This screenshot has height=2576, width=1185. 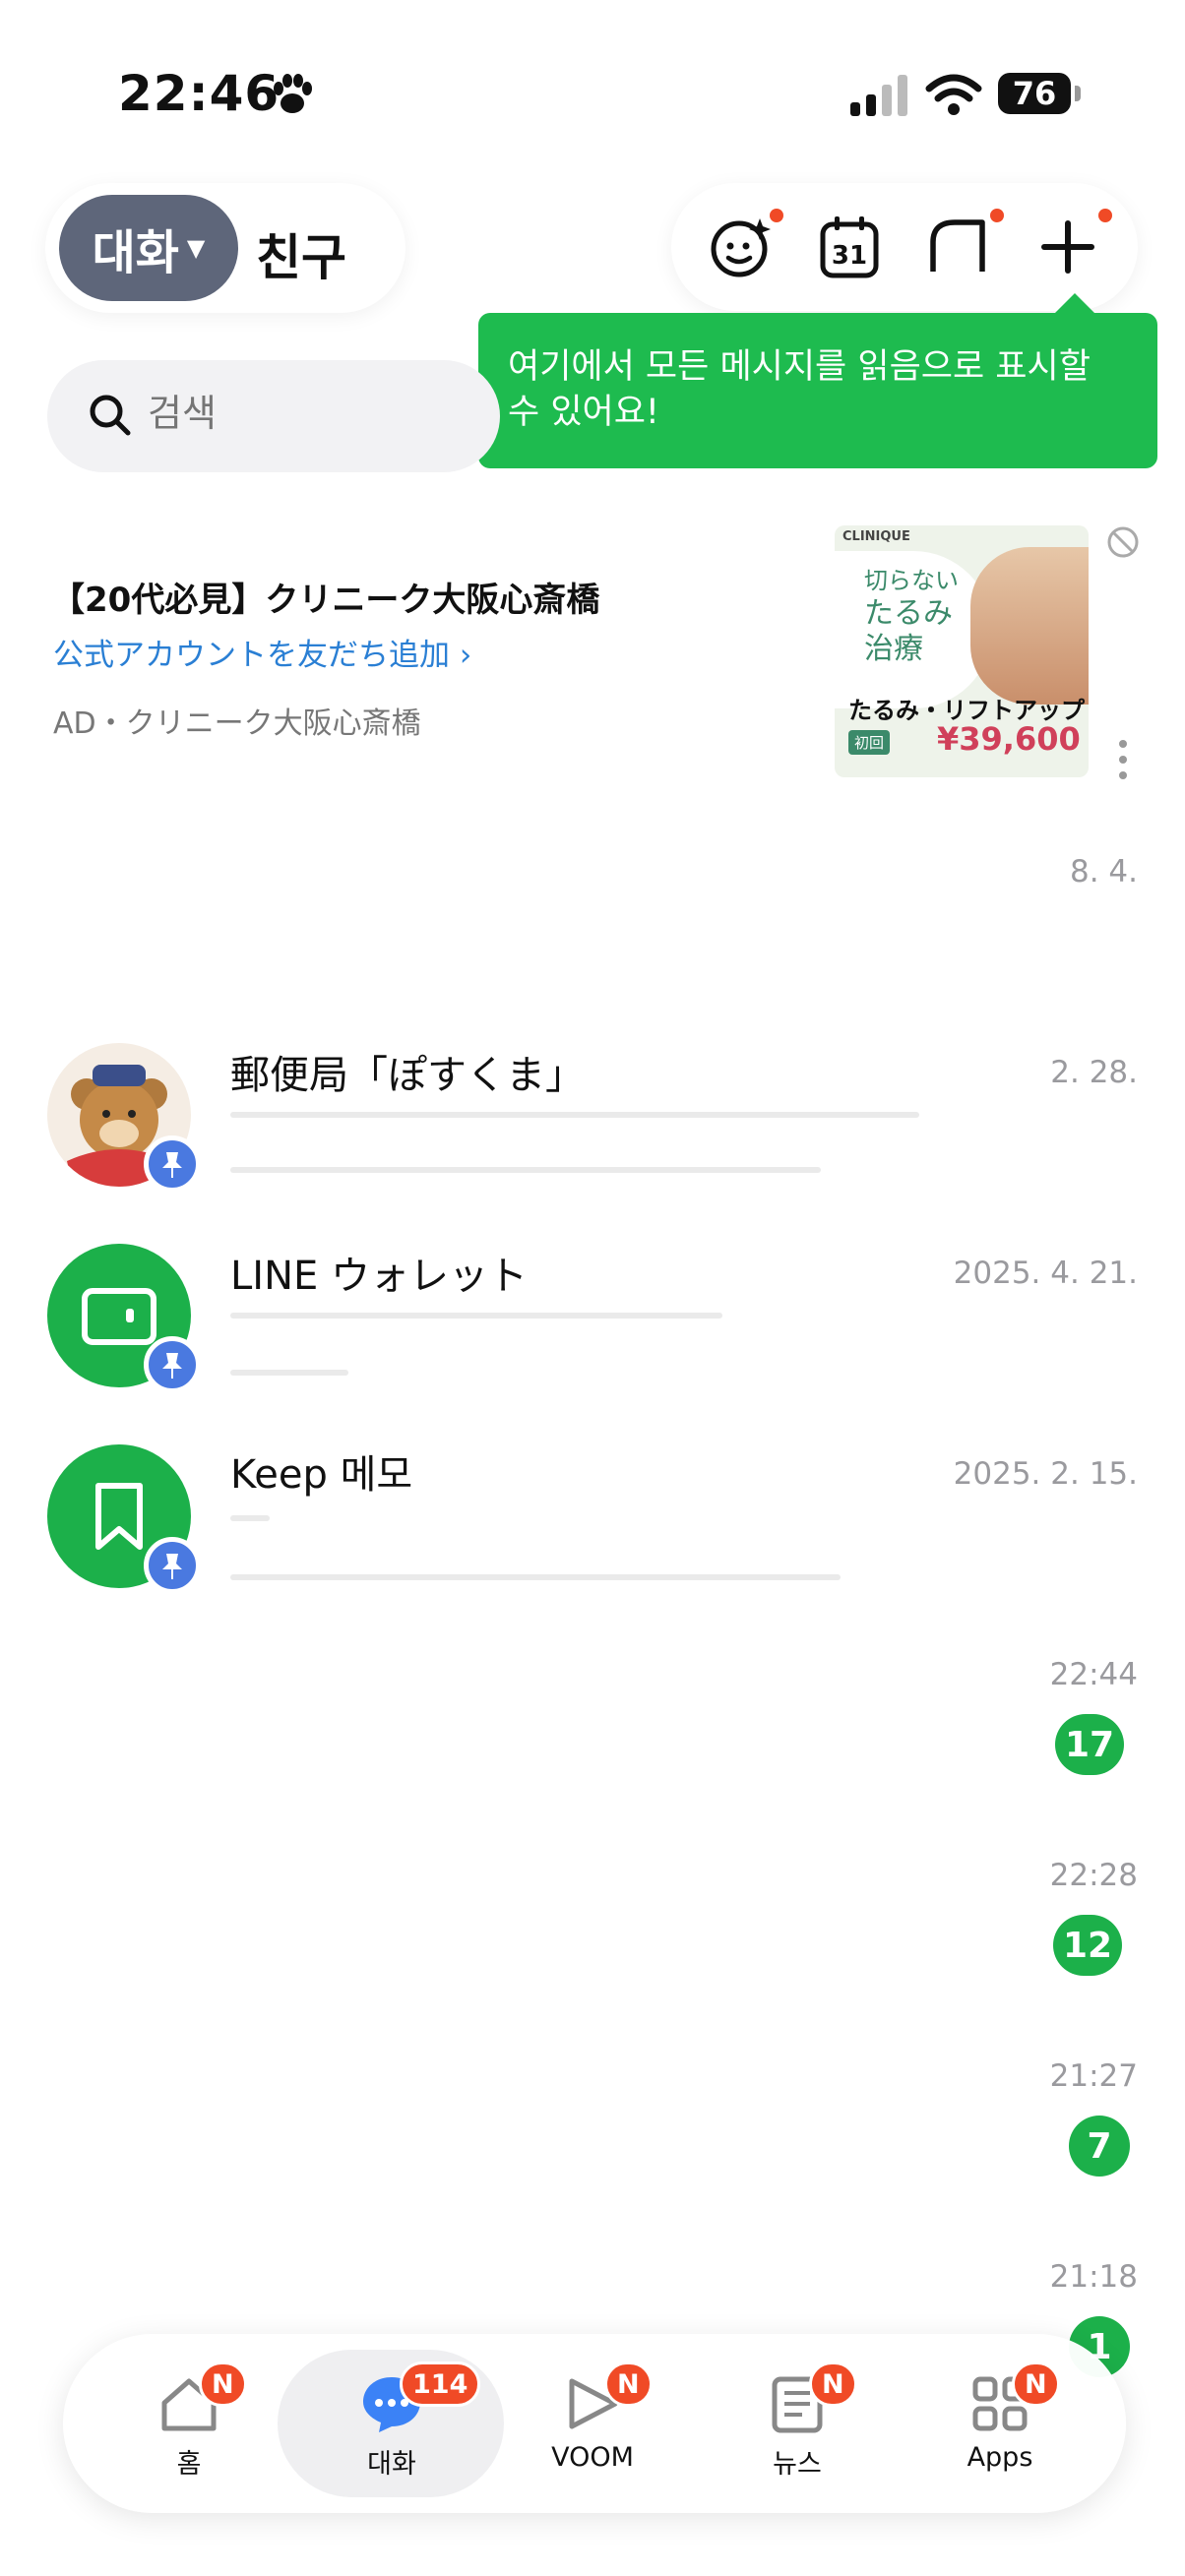 What do you see at coordinates (1093, 2277) in the screenshot?
I see `chat-time: 21:18` at bounding box center [1093, 2277].